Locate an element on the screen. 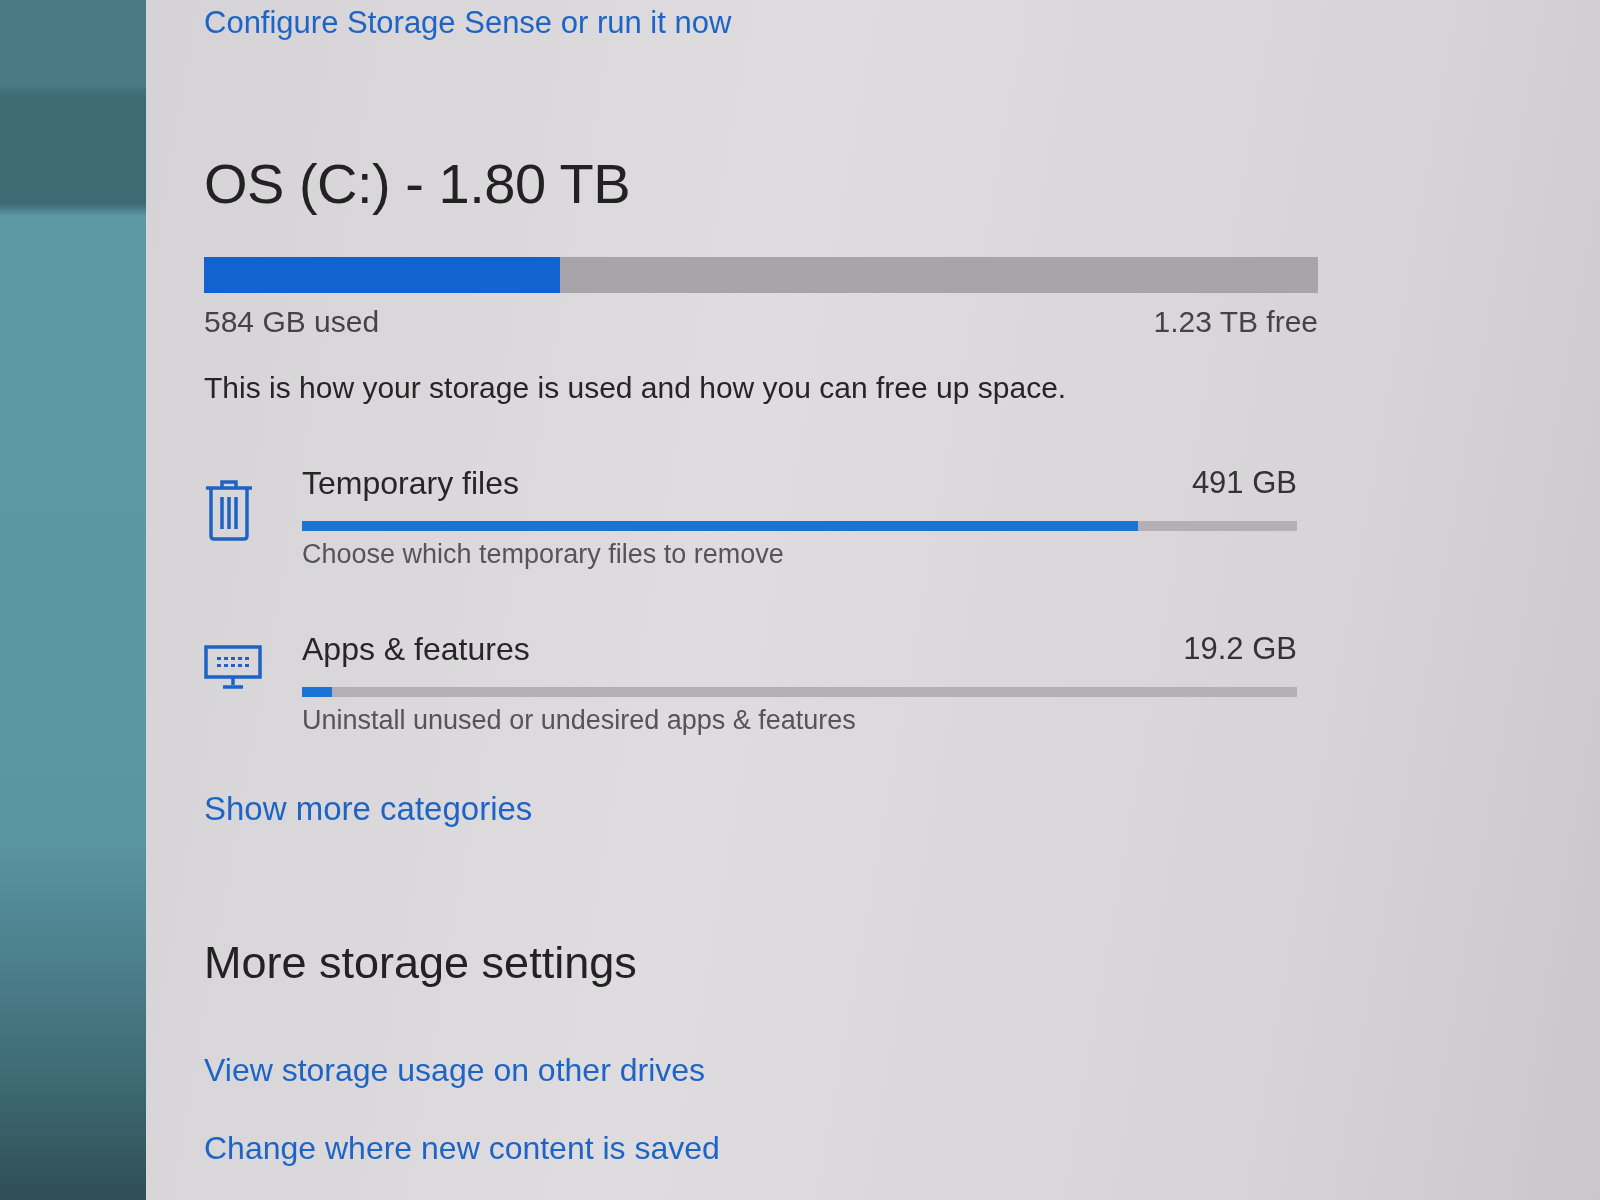 This screenshot has height=1200, width=1600. category-name: Apps & features is located at coordinates (416, 649).